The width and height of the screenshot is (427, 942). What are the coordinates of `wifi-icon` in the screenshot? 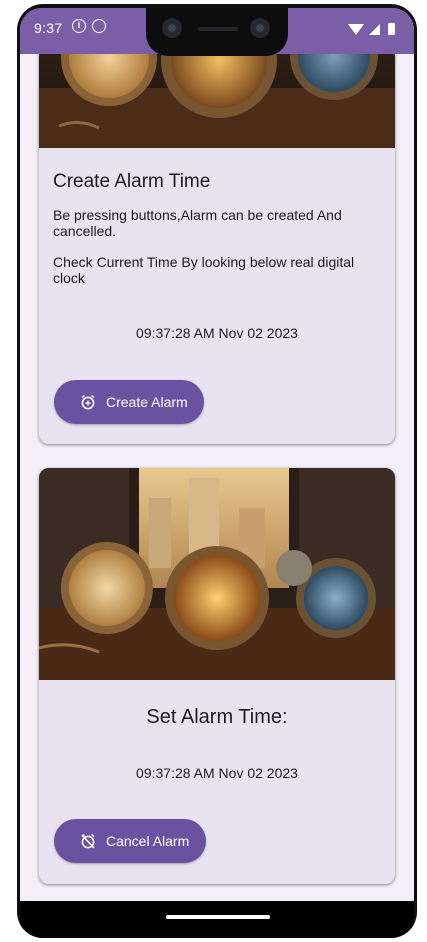 It's located at (356, 29).